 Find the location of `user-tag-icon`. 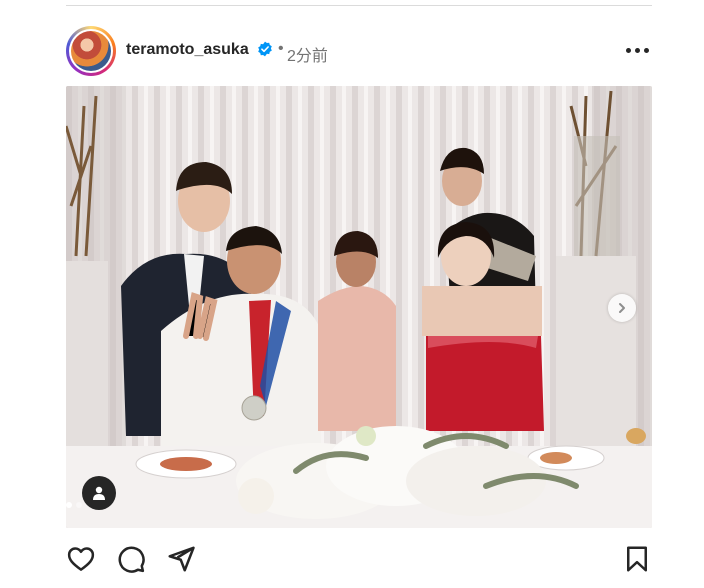

user-tag-icon is located at coordinates (99, 493).